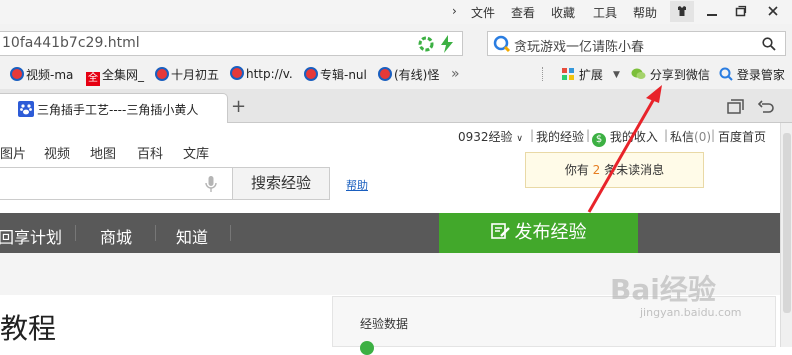 Image resolution: width=792 pixels, height=355 pixels. I want to click on new-tab-button: +, so click(238, 106).